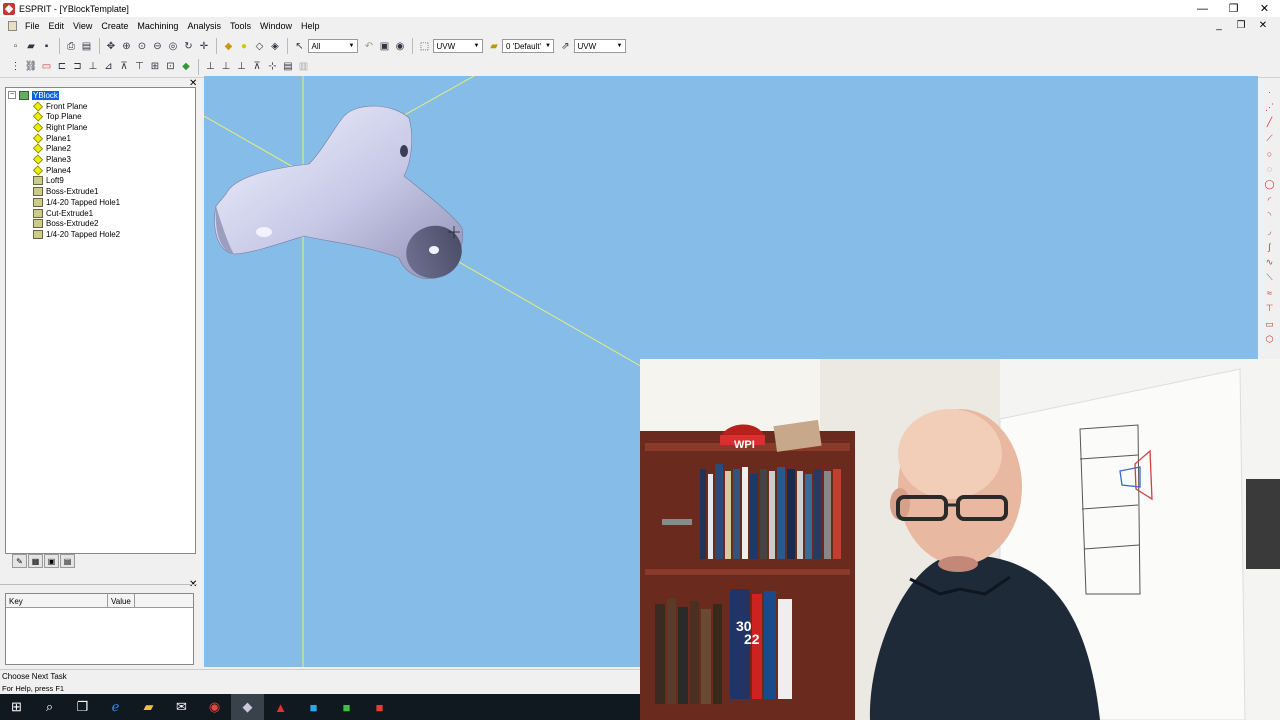 This screenshot has height=720, width=1280. I want to click on workplane-combo: UVW ▼, so click(457, 46).